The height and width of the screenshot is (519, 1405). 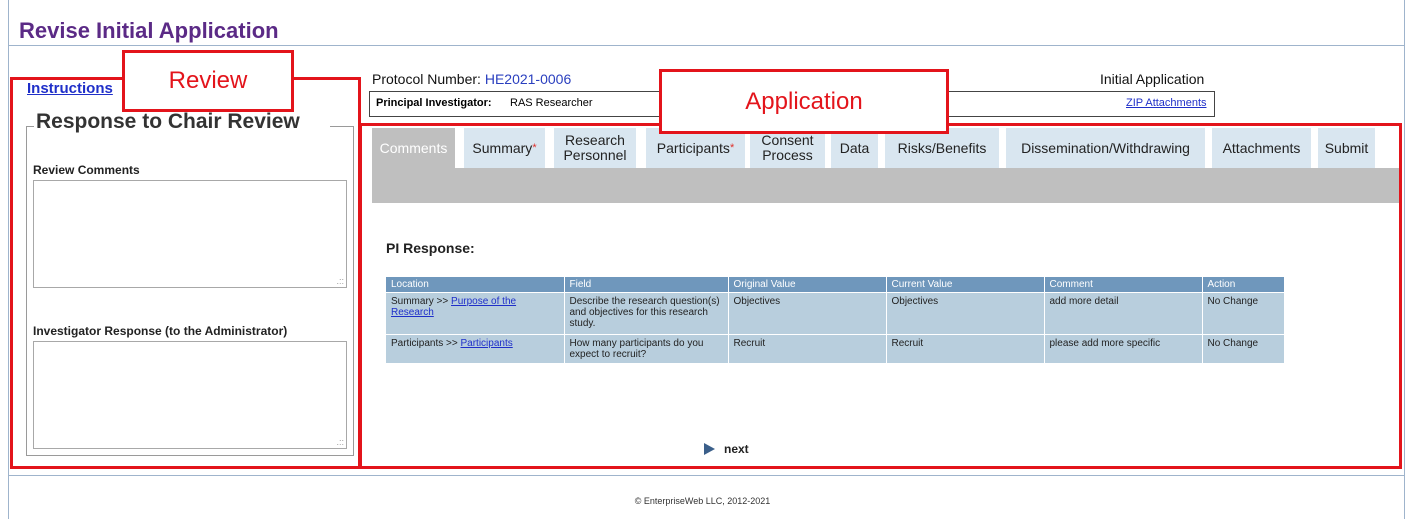 What do you see at coordinates (804, 101) in the screenshot?
I see `application-annotation-label: Application` at bounding box center [804, 101].